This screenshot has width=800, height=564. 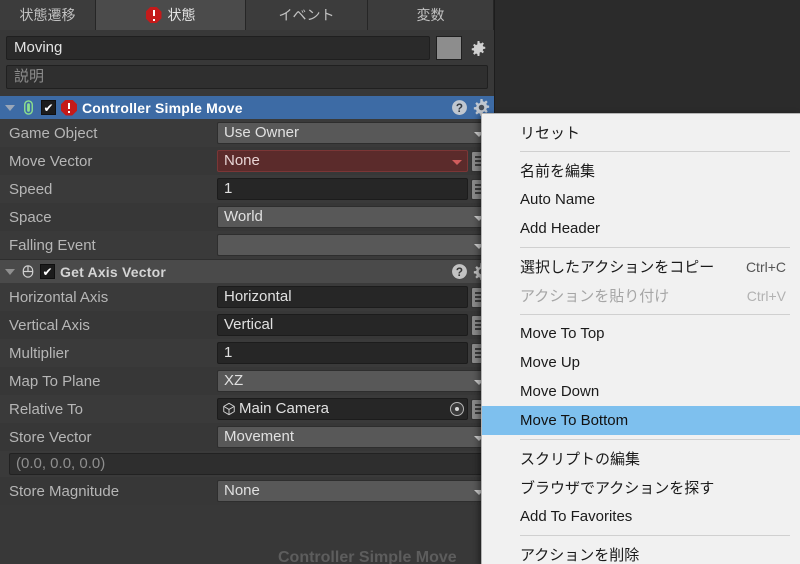 I want to click on value-input-error: None, so click(x=342, y=161).